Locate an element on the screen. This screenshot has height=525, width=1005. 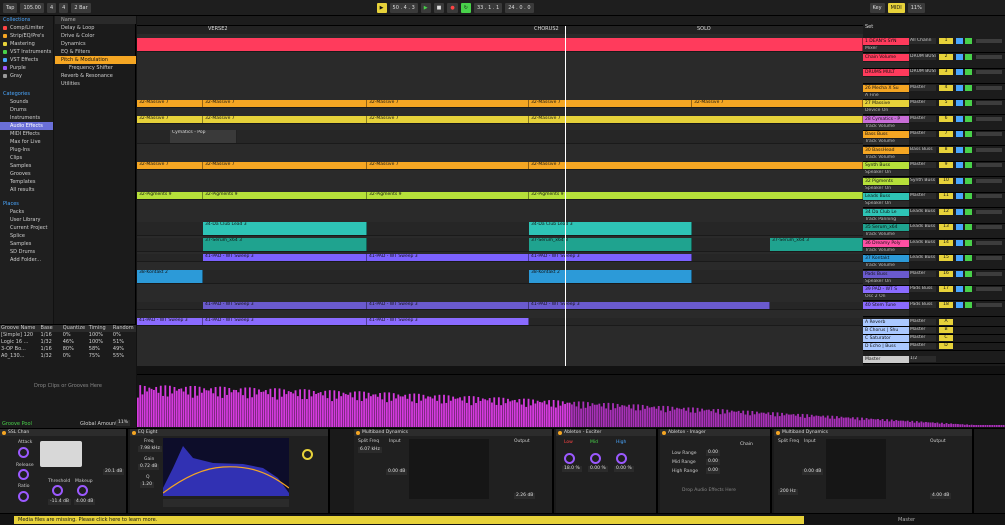
groove-column-header: Base is located at coordinates (51, 328).